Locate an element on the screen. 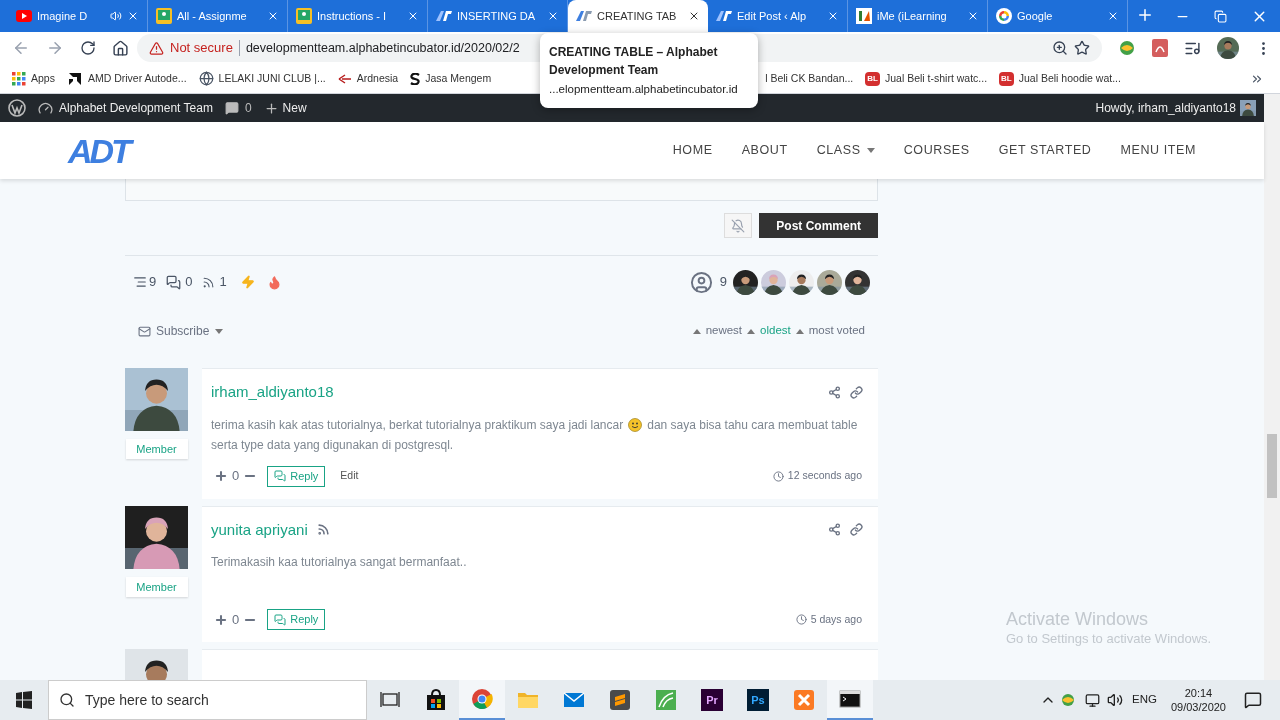 The height and width of the screenshot is (720, 1280). subscribe-dropdown: Subscribe is located at coordinates (190, 331).